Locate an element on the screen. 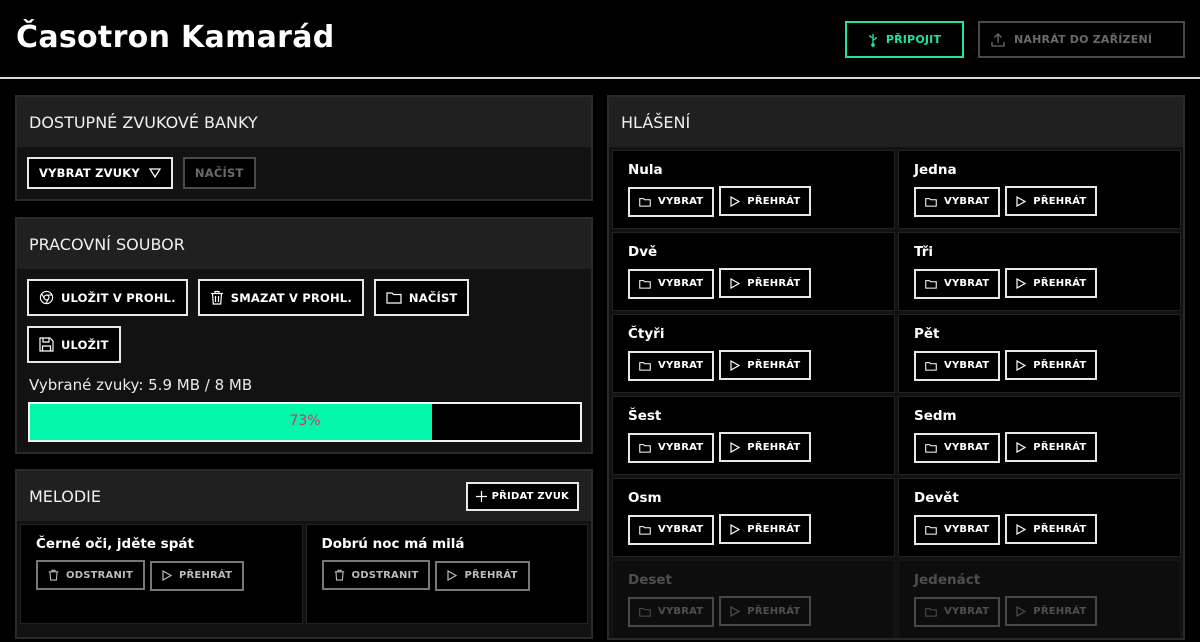  melody-card: Černé oči, jděte spát ODSTRANIT PŘEHRÁT is located at coordinates (161, 574).